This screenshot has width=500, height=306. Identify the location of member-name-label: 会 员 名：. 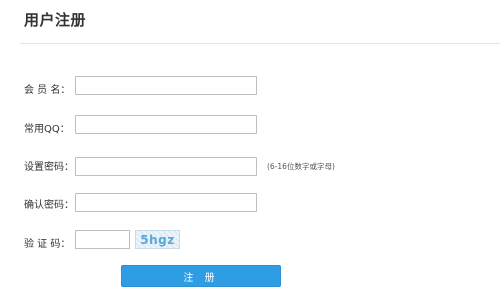
(47, 90).